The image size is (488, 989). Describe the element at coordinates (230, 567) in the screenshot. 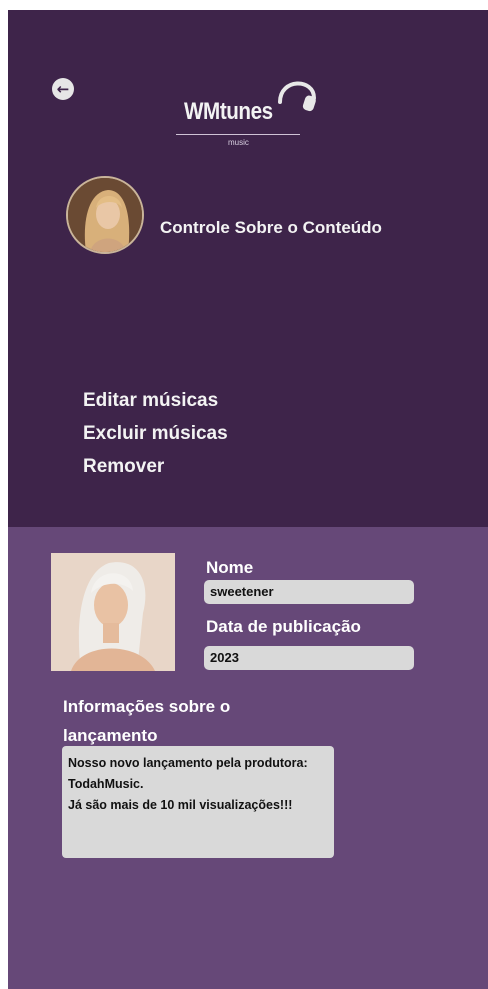

I see `name-label: Nome` at that location.